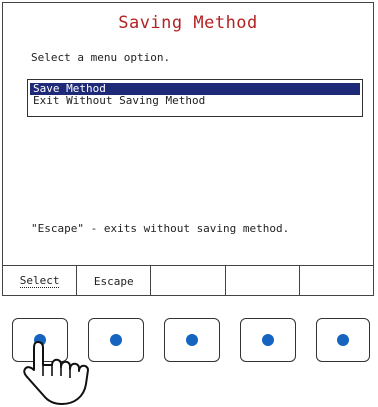 Image resolution: width=378 pixels, height=407 pixels. What do you see at coordinates (188, 23) in the screenshot?
I see `screen-title: Saving Method` at bounding box center [188, 23].